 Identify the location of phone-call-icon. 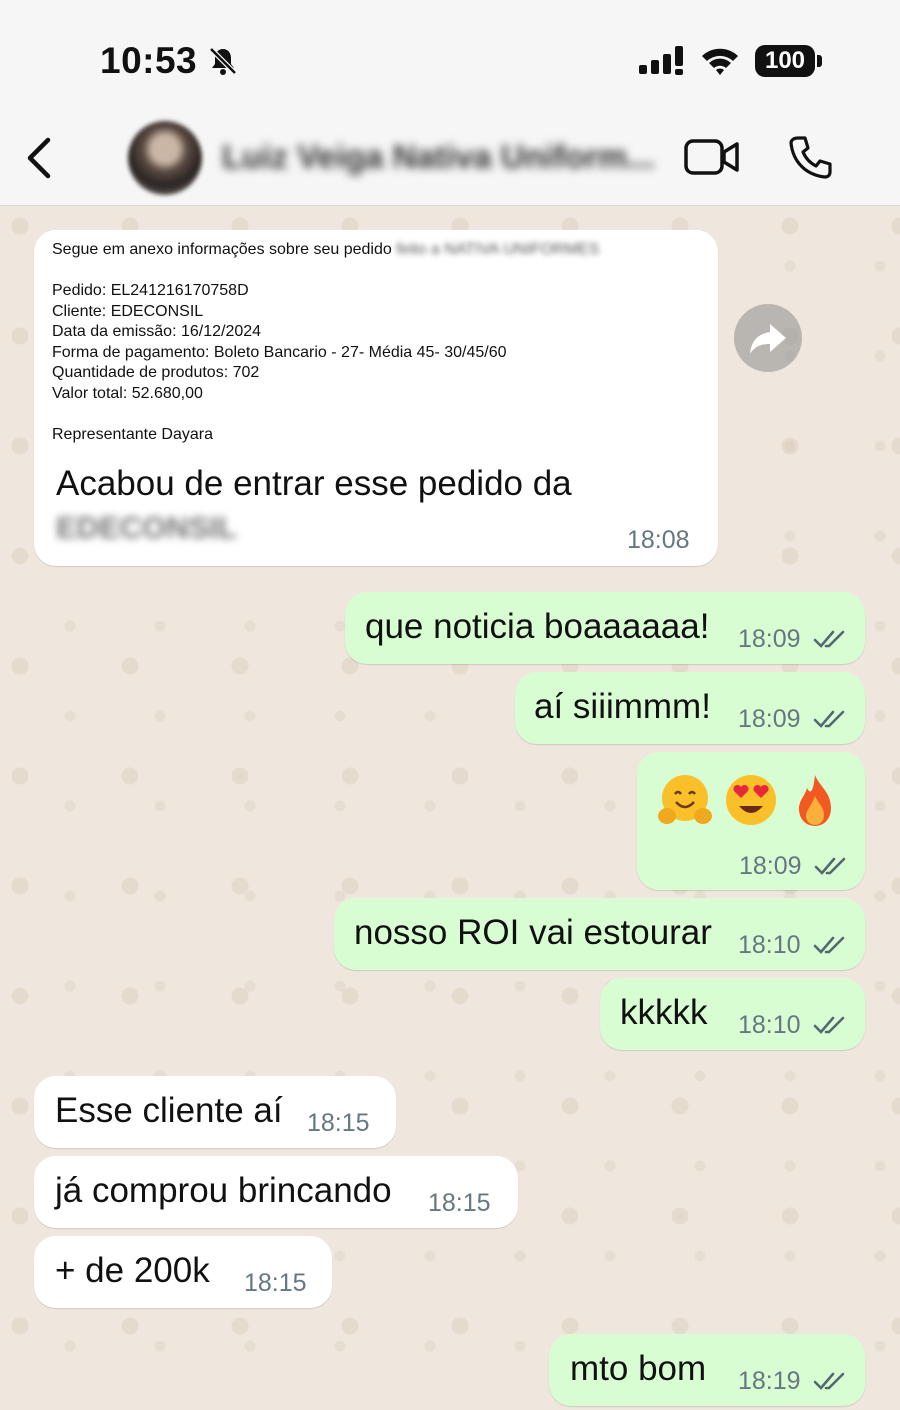
(811, 157).